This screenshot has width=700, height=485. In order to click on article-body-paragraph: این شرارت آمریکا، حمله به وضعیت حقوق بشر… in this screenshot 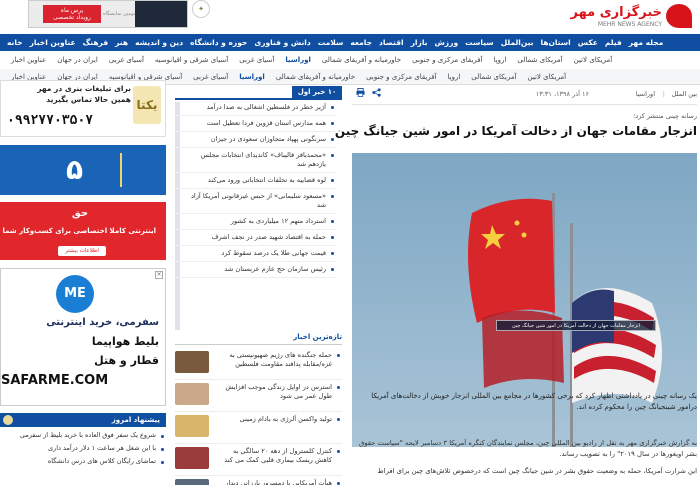, I will do `click(537, 471)`.